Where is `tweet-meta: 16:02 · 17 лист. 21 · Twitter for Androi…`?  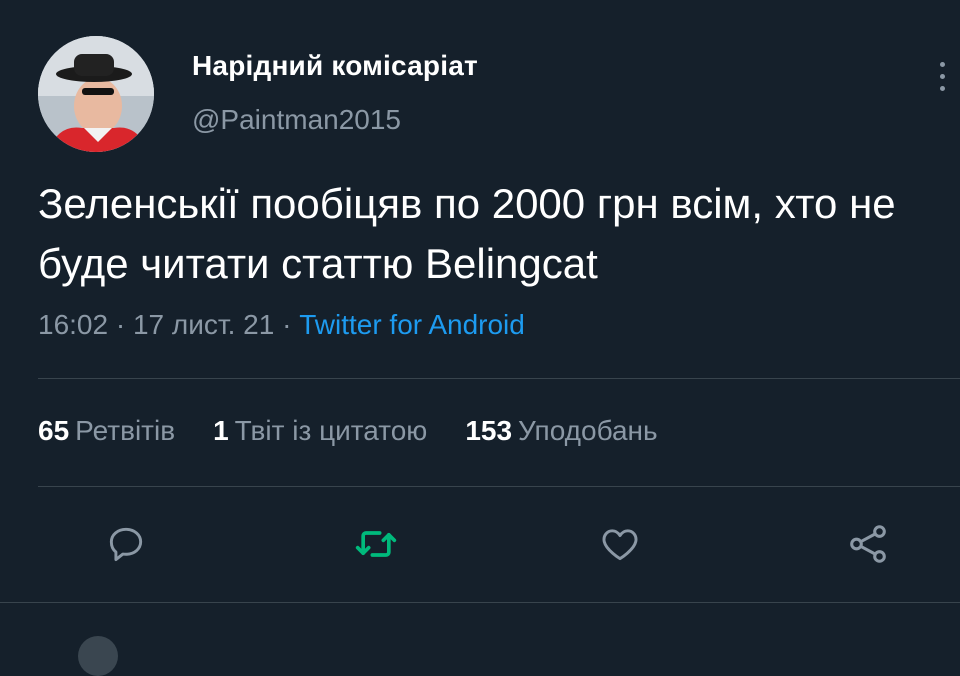
tweet-meta: 16:02 · 17 лист. 21 · Twitter for Androi… is located at coordinates (281, 325).